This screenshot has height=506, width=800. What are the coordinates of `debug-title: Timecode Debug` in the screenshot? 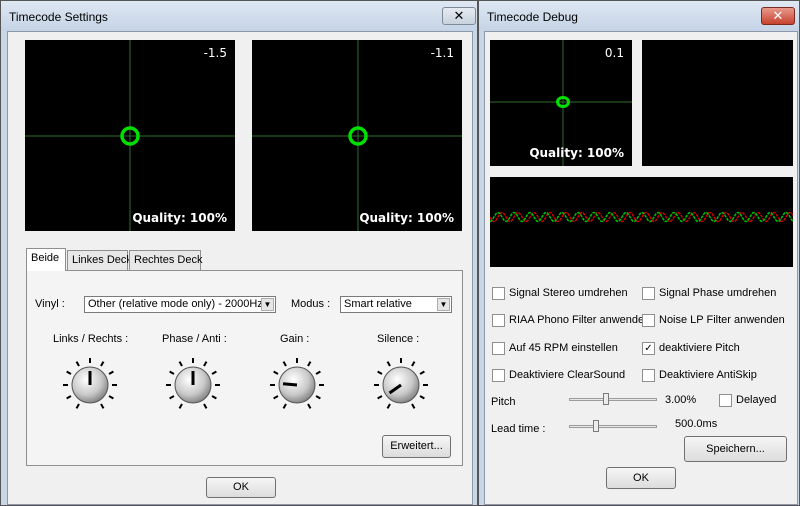 It's located at (532, 17).